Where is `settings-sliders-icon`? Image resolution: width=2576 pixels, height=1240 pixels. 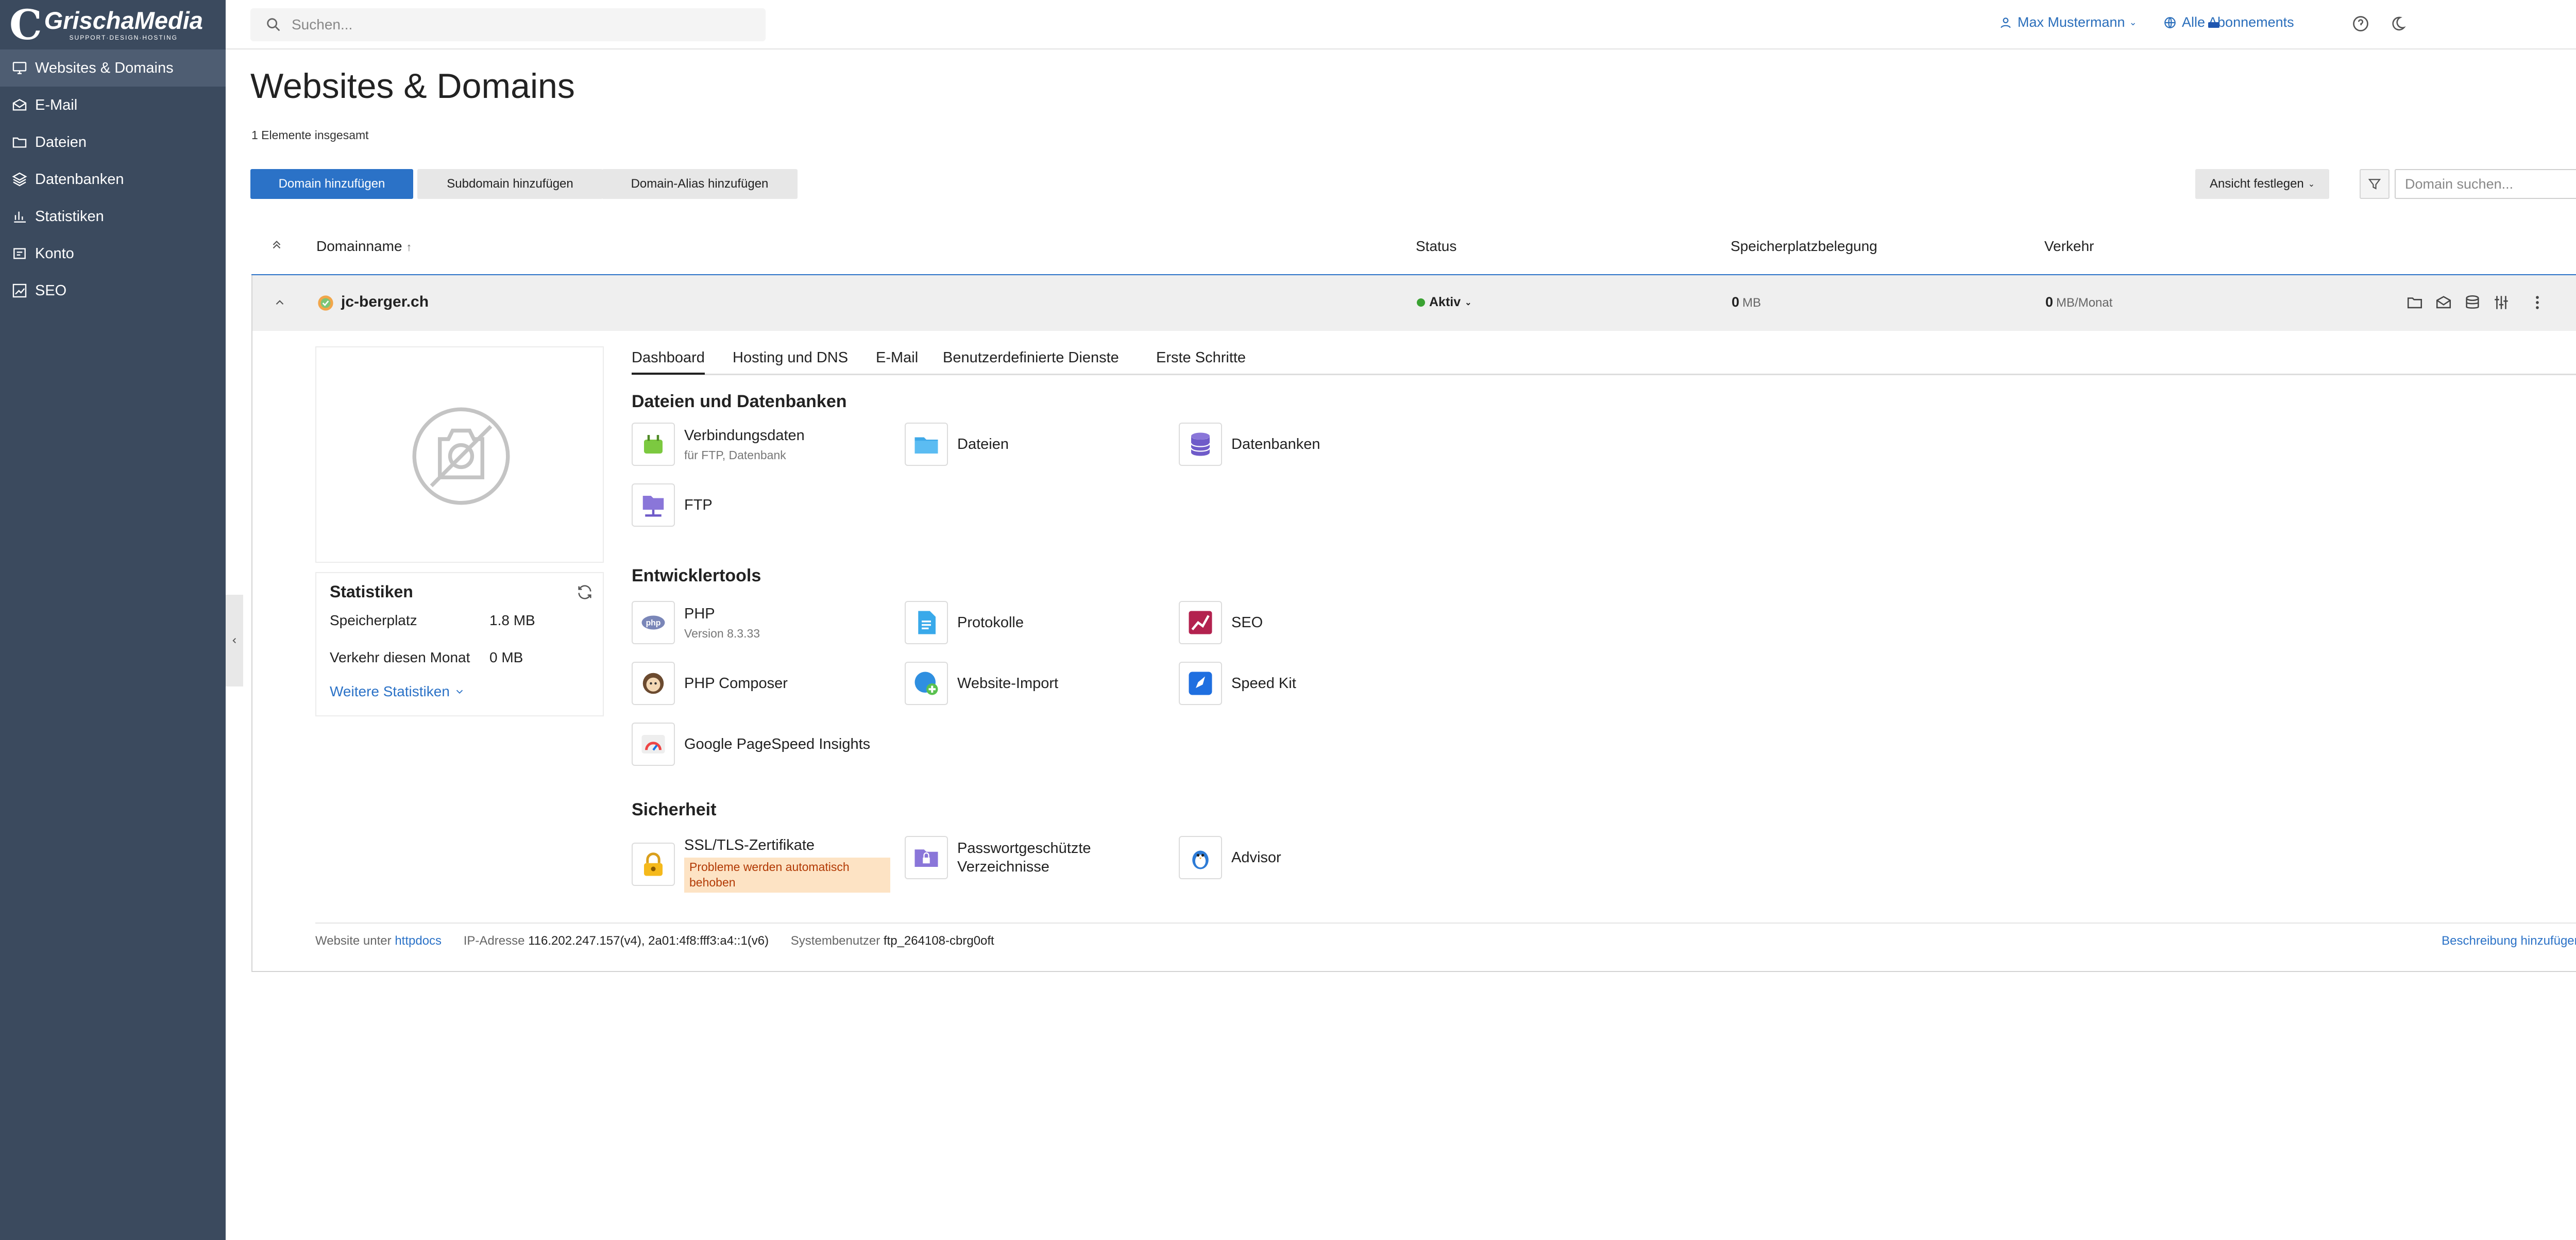
settings-sliders-icon is located at coordinates (2501, 303).